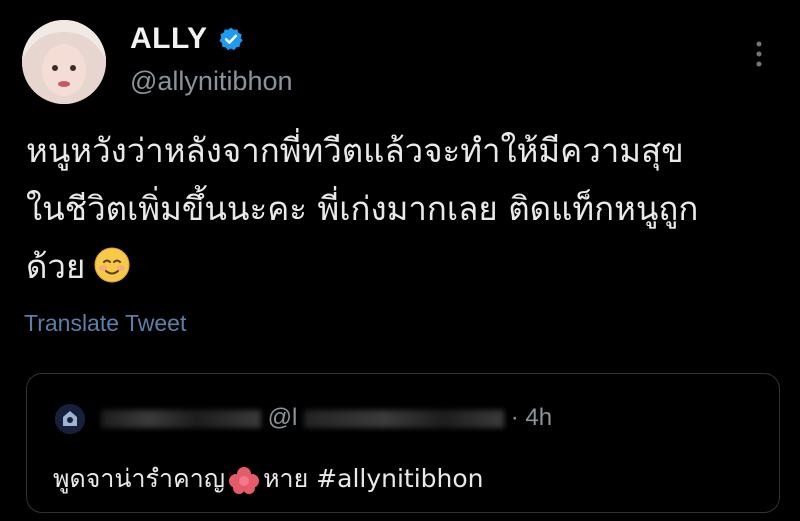 This screenshot has width=800, height=521. What do you see at coordinates (759, 56) in the screenshot?
I see `more-vertical-icon` at bounding box center [759, 56].